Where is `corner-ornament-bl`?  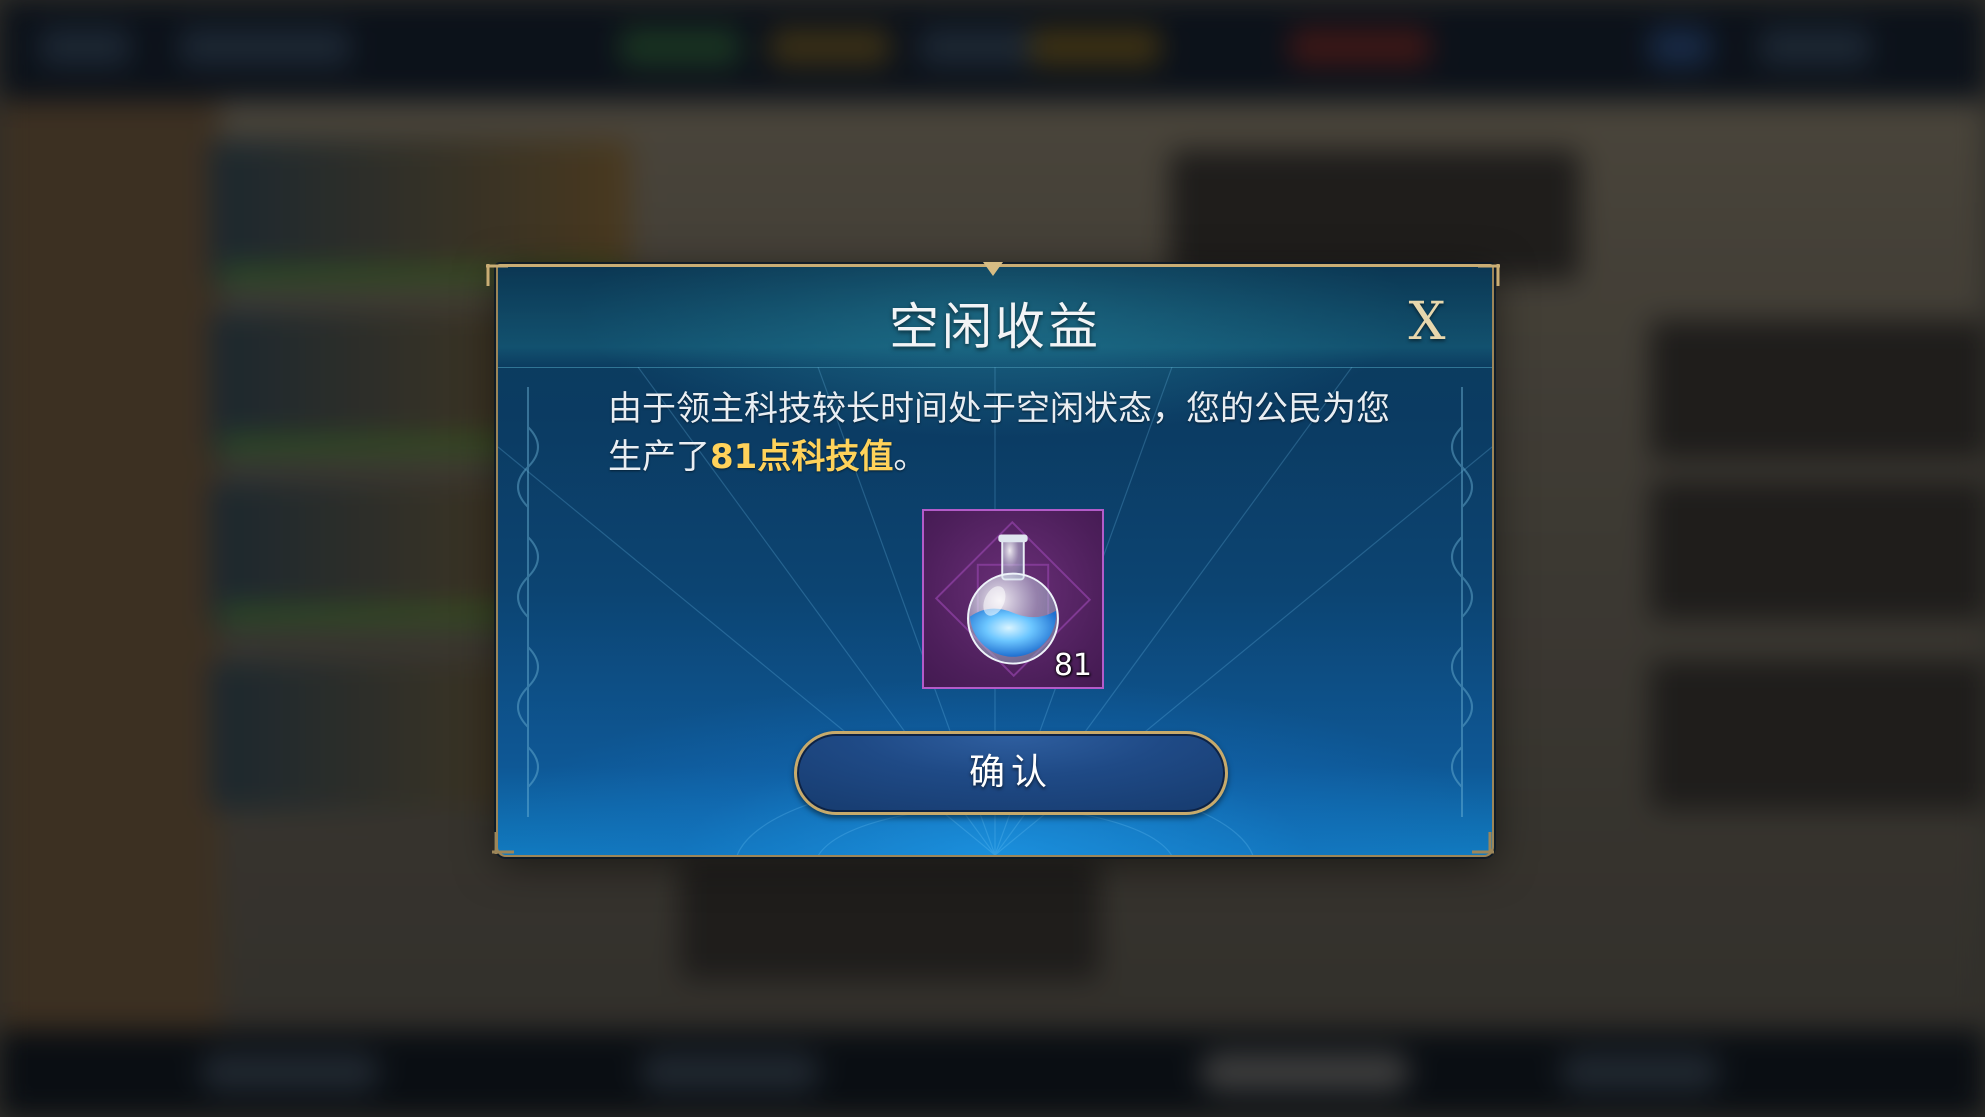
corner-ornament-bl is located at coordinates (503, 843).